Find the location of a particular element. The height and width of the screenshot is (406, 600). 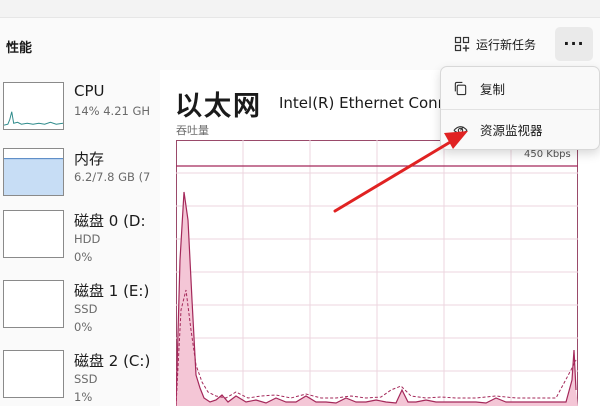

resource-monitor-icon is located at coordinates (460, 129).